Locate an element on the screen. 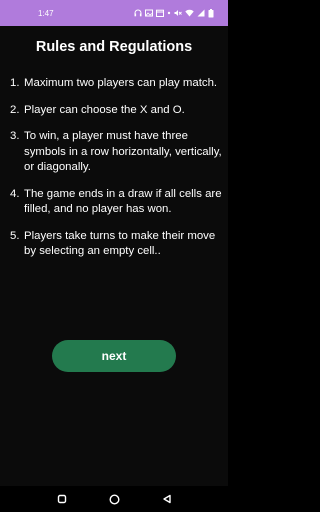 This screenshot has height=512, width=320. page-title: Rules and Regulations is located at coordinates (114, 47).